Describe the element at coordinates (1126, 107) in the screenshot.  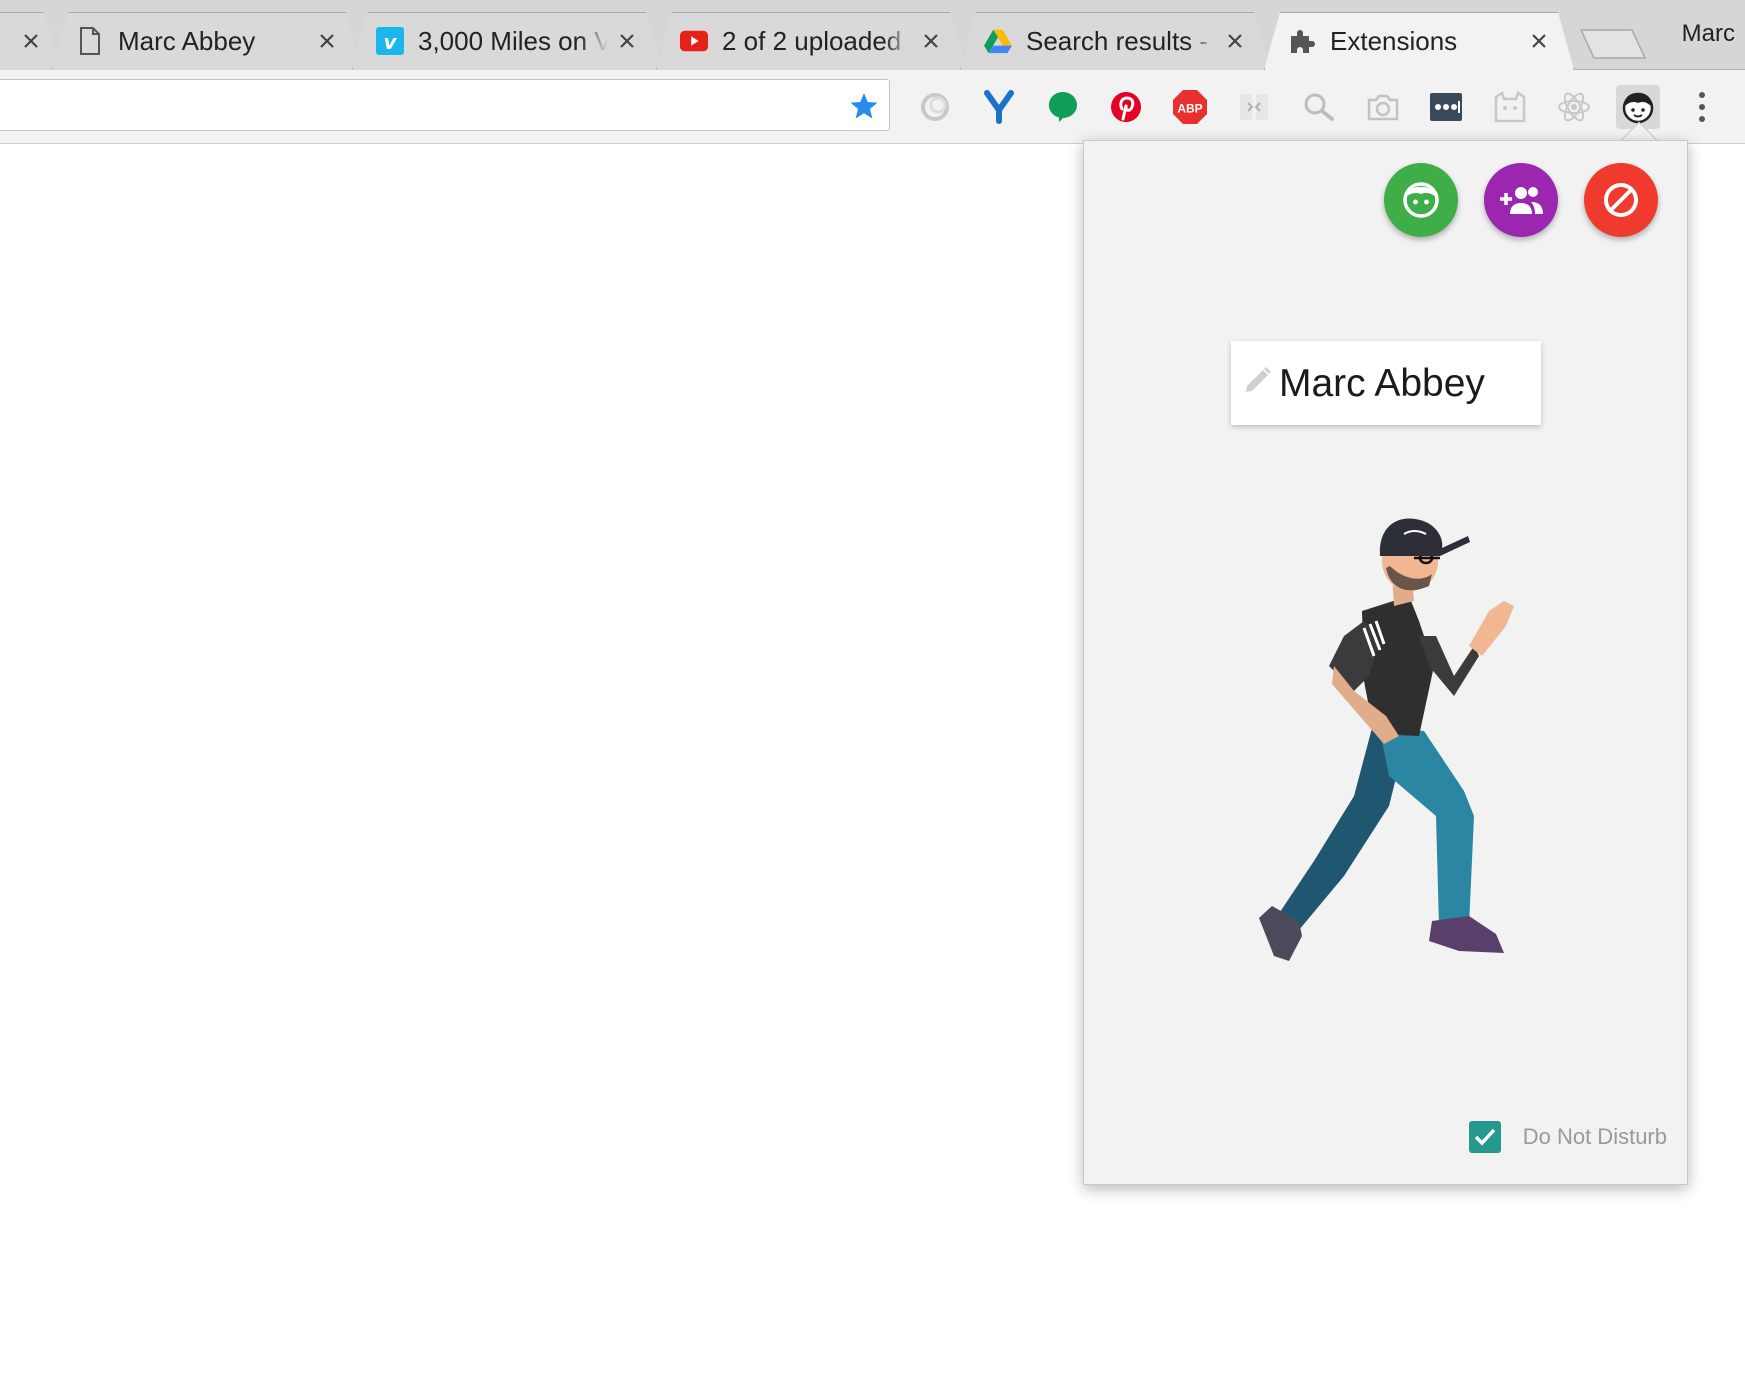
I see `pinterest-icon` at that location.